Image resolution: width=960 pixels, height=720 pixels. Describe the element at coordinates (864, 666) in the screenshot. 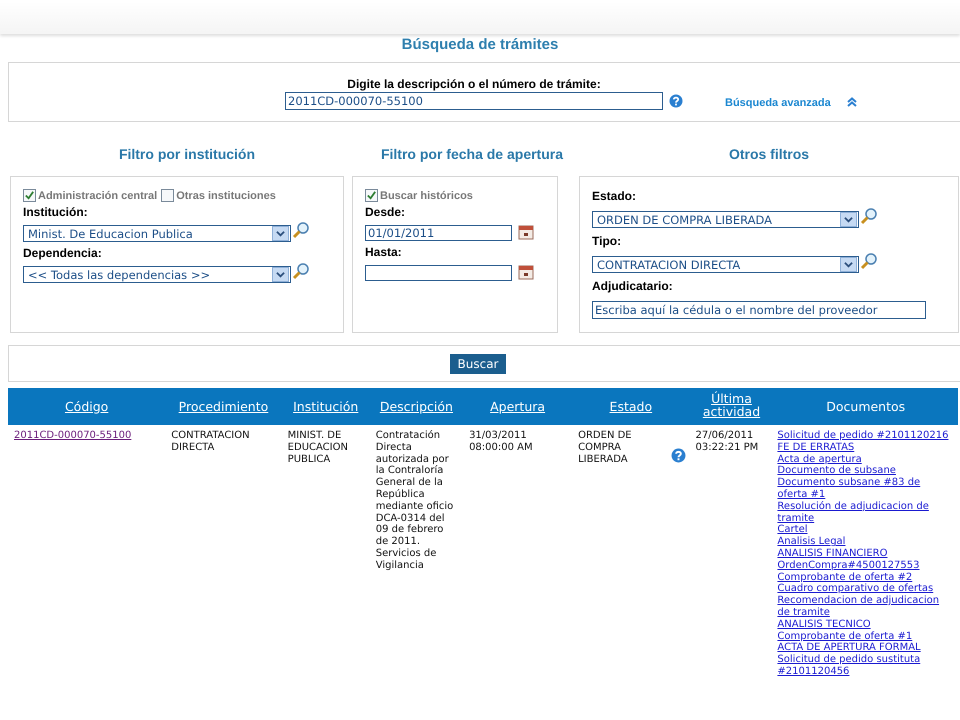

I see `document-link: Solicitud de pedido sustituta #2101120456` at that location.